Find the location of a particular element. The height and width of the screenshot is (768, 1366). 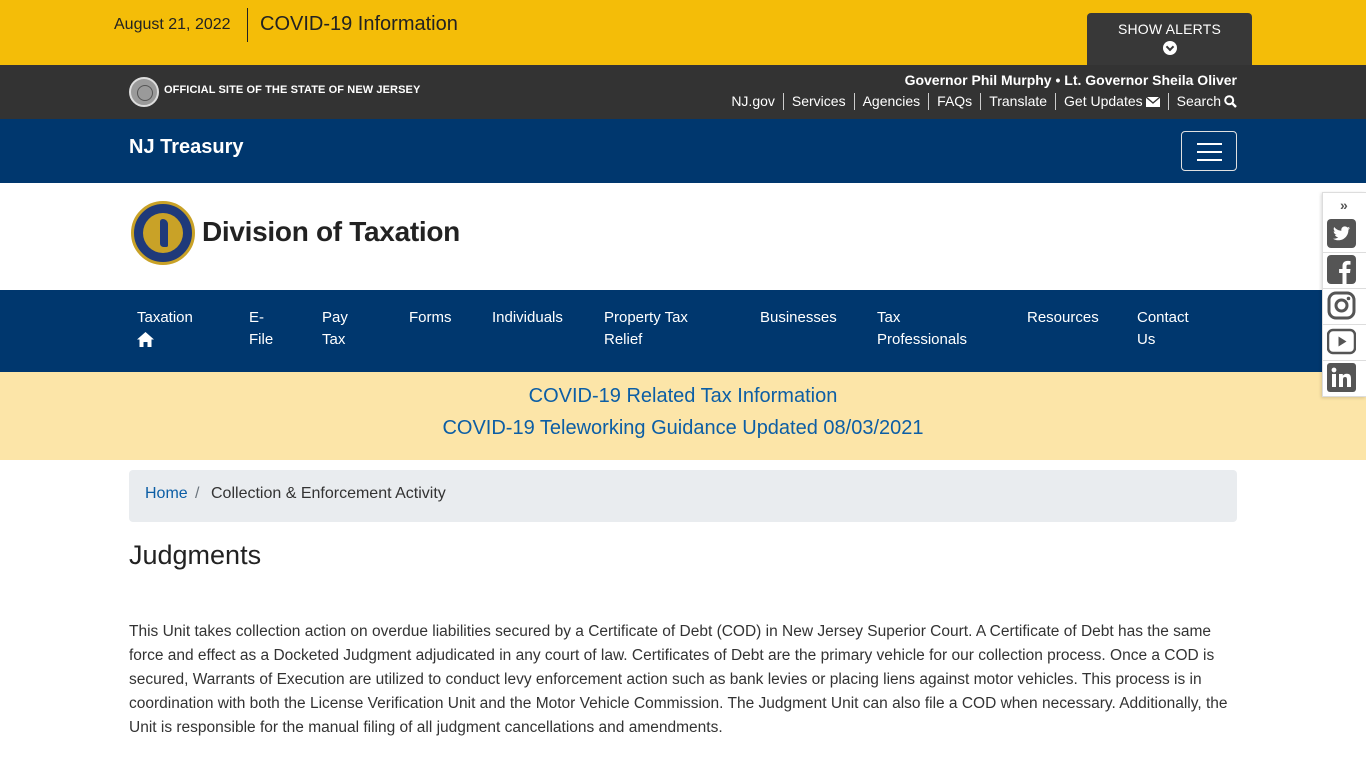

get-updates-label: Get Updates is located at coordinates (1103, 101).